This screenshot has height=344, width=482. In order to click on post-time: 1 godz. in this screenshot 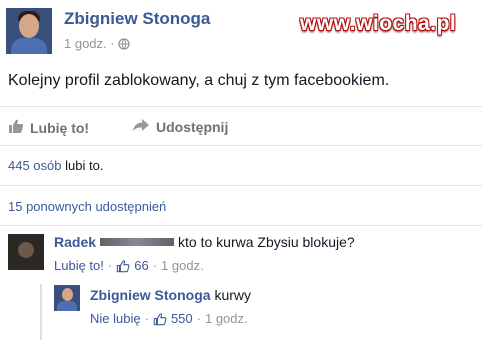, I will do `click(85, 43)`.